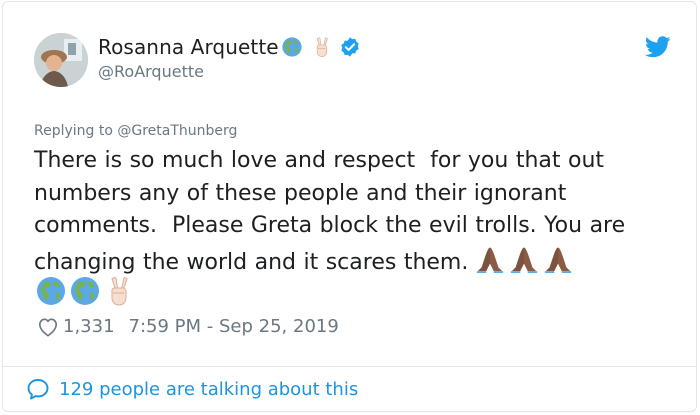  What do you see at coordinates (135, 131) in the screenshot?
I see `replying-to-label: Replying to @GretaThunberg` at bounding box center [135, 131].